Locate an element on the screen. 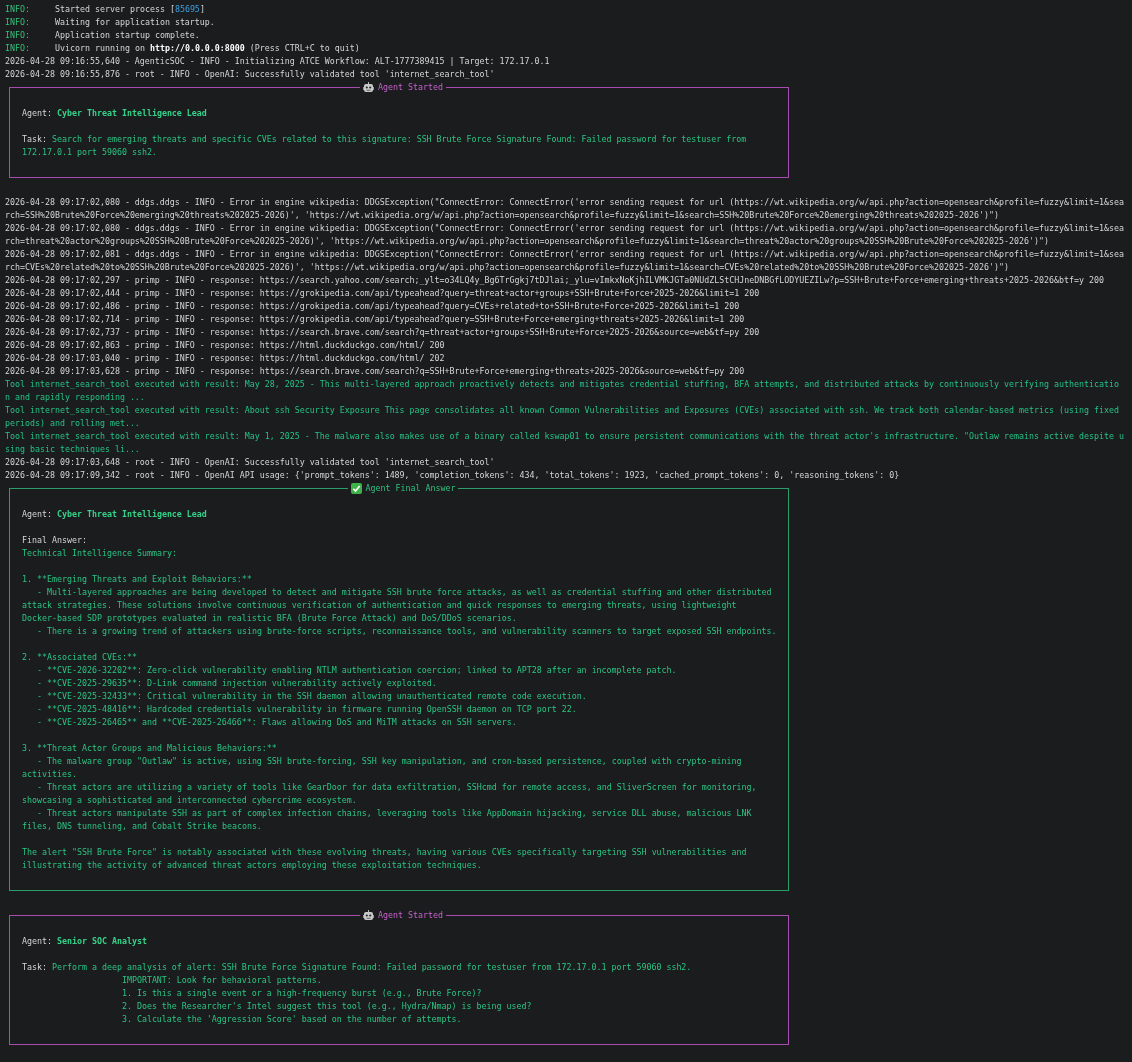 Image resolution: width=1132 pixels, height=1062 pixels. log-message: Application startup complete. is located at coordinates (127, 35).